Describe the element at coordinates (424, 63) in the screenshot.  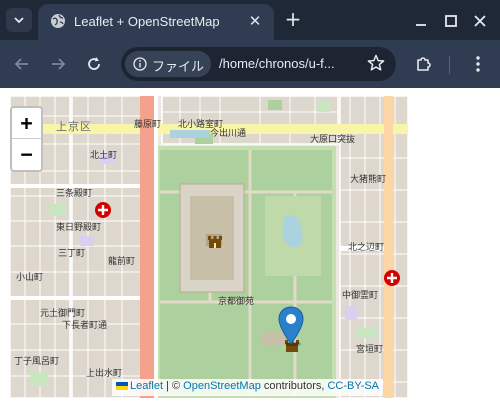
I see `extensions-icon` at that location.